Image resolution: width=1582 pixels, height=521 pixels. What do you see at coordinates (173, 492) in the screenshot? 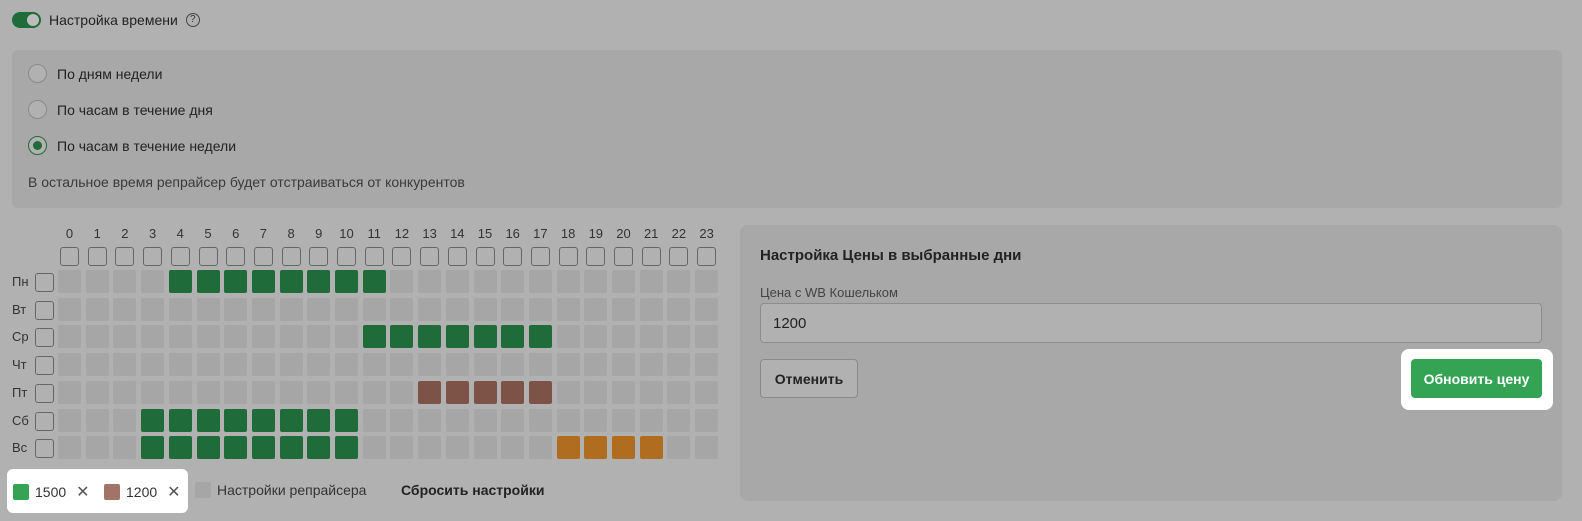
I see `remove-icon: ✕` at bounding box center [173, 492].